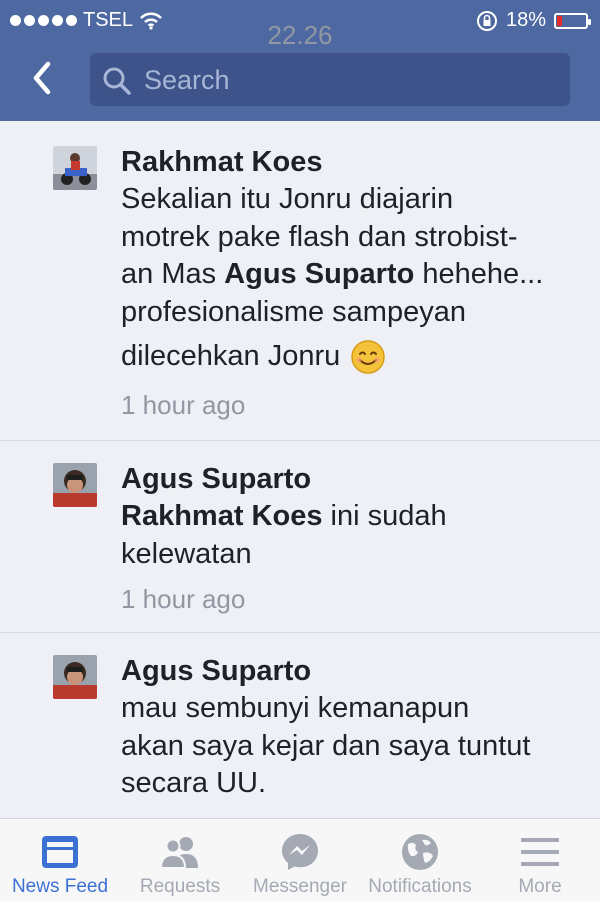  I want to click on tab-label: More, so click(540, 886).